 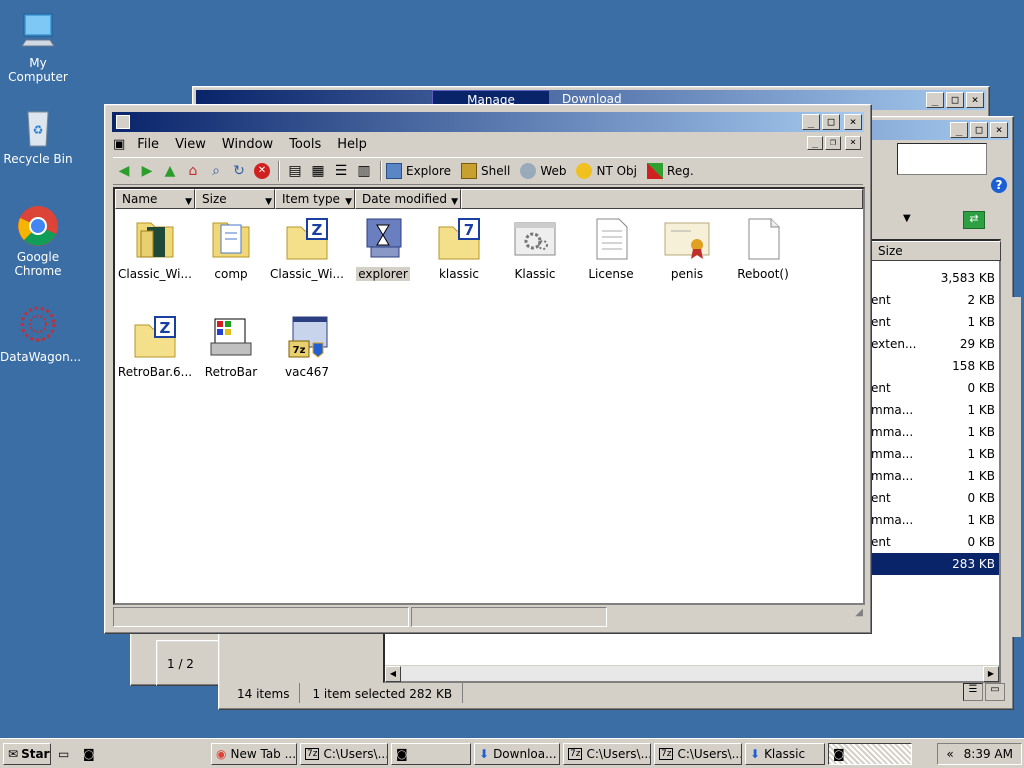 What do you see at coordinates (418, 171) in the screenshot?
I see `explore-button: Explore` at bounding box center [418, 171].